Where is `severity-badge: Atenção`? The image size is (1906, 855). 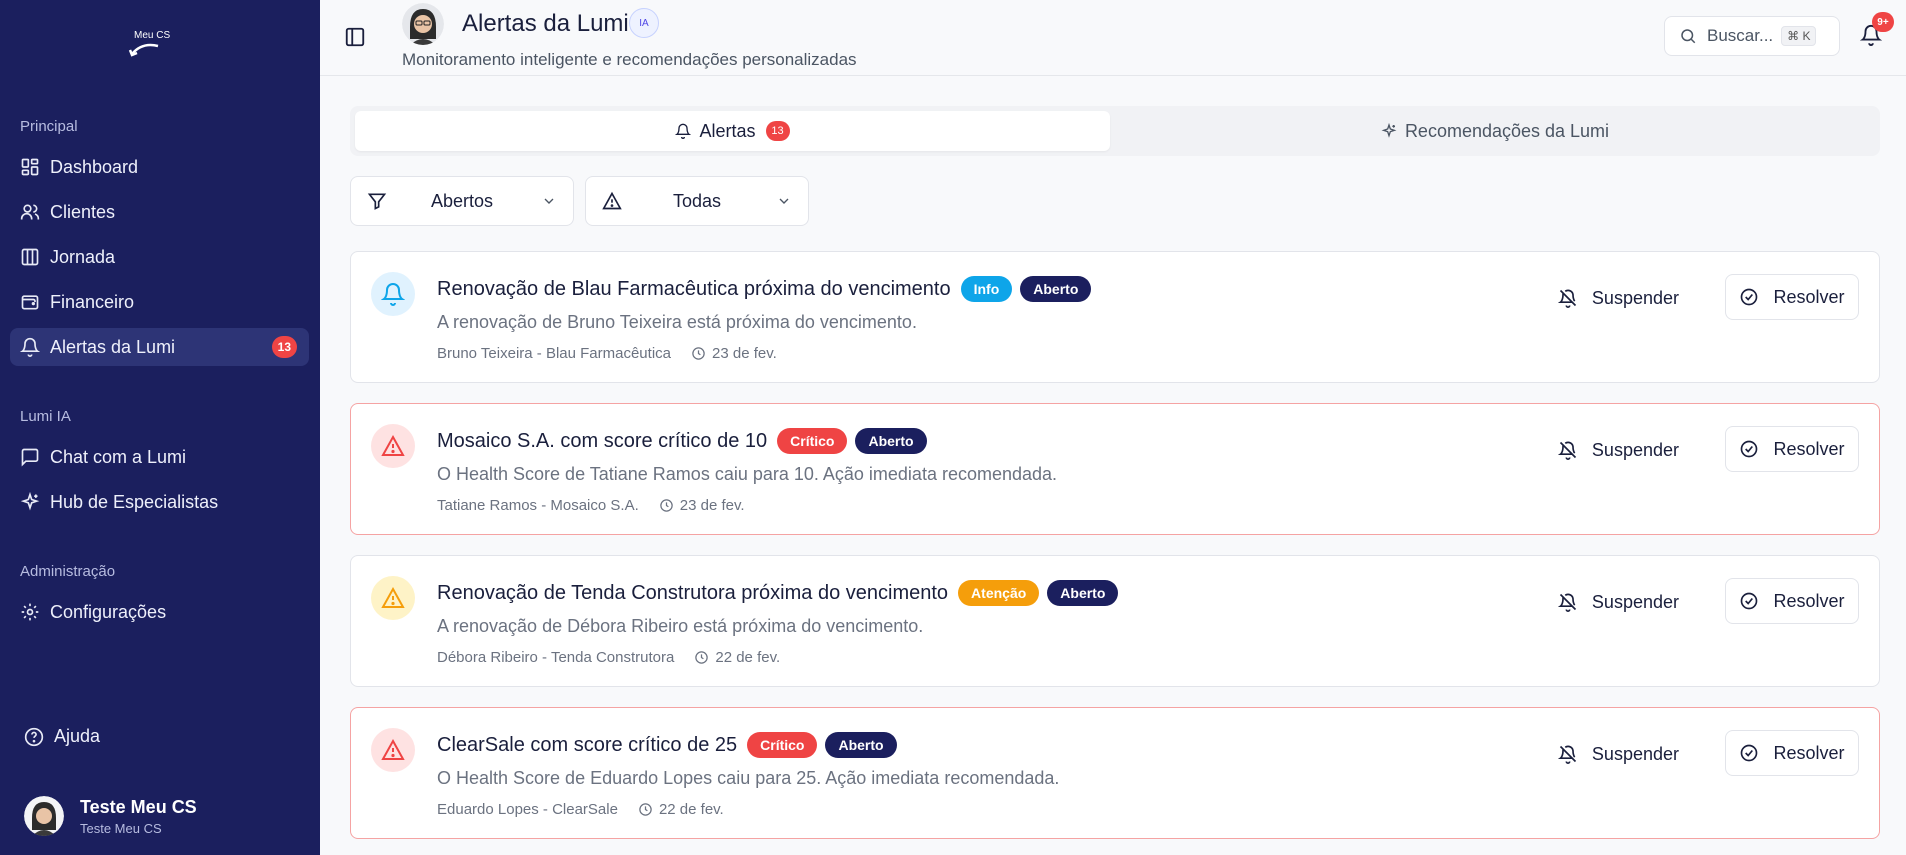 severity-badge: Atenção is located at coordinates (999, 593).